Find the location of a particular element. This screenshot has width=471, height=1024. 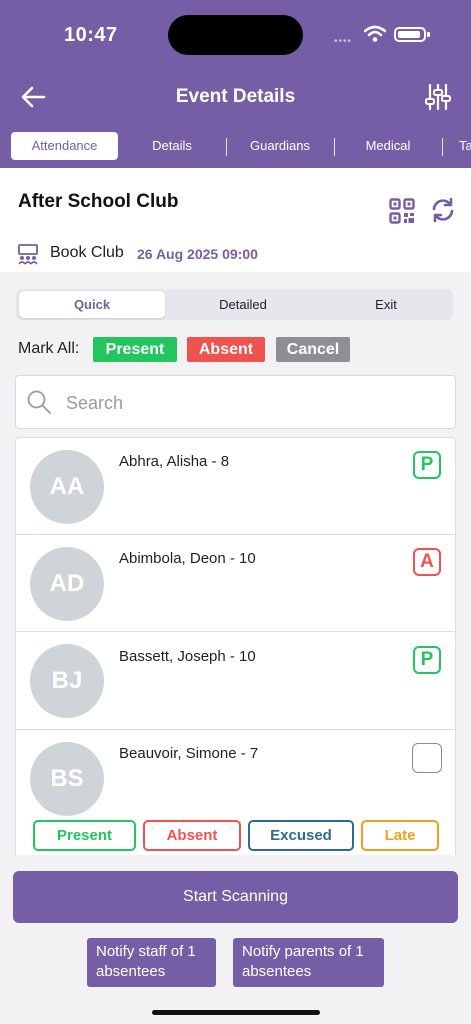

student-row: AD Abimbola, Deon - 10 A is located at coordinates (235, 583).